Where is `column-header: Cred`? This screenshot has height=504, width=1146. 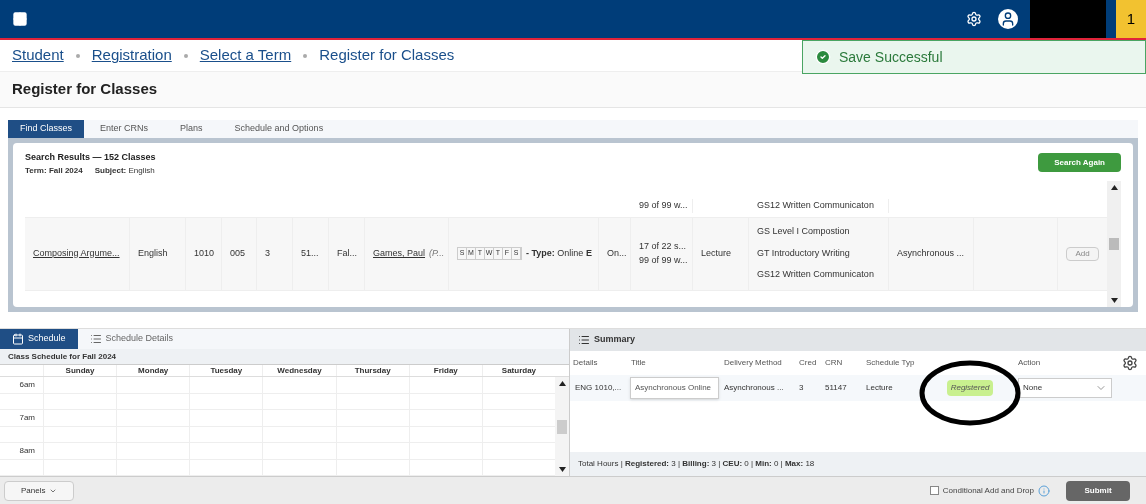 column-header: Cred is located at coordinates (808, 362).